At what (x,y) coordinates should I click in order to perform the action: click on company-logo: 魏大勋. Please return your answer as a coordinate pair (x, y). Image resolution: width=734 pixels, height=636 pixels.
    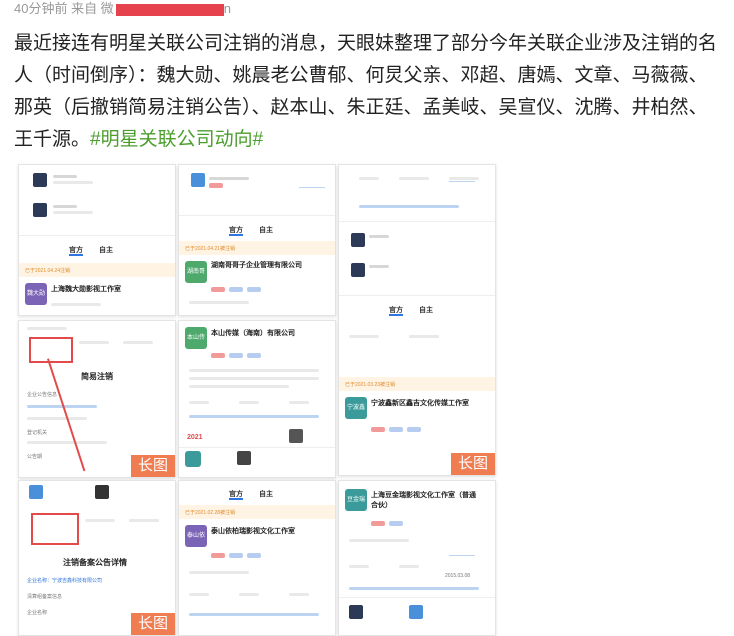
    Looking at the image, I should click on (36, 294).